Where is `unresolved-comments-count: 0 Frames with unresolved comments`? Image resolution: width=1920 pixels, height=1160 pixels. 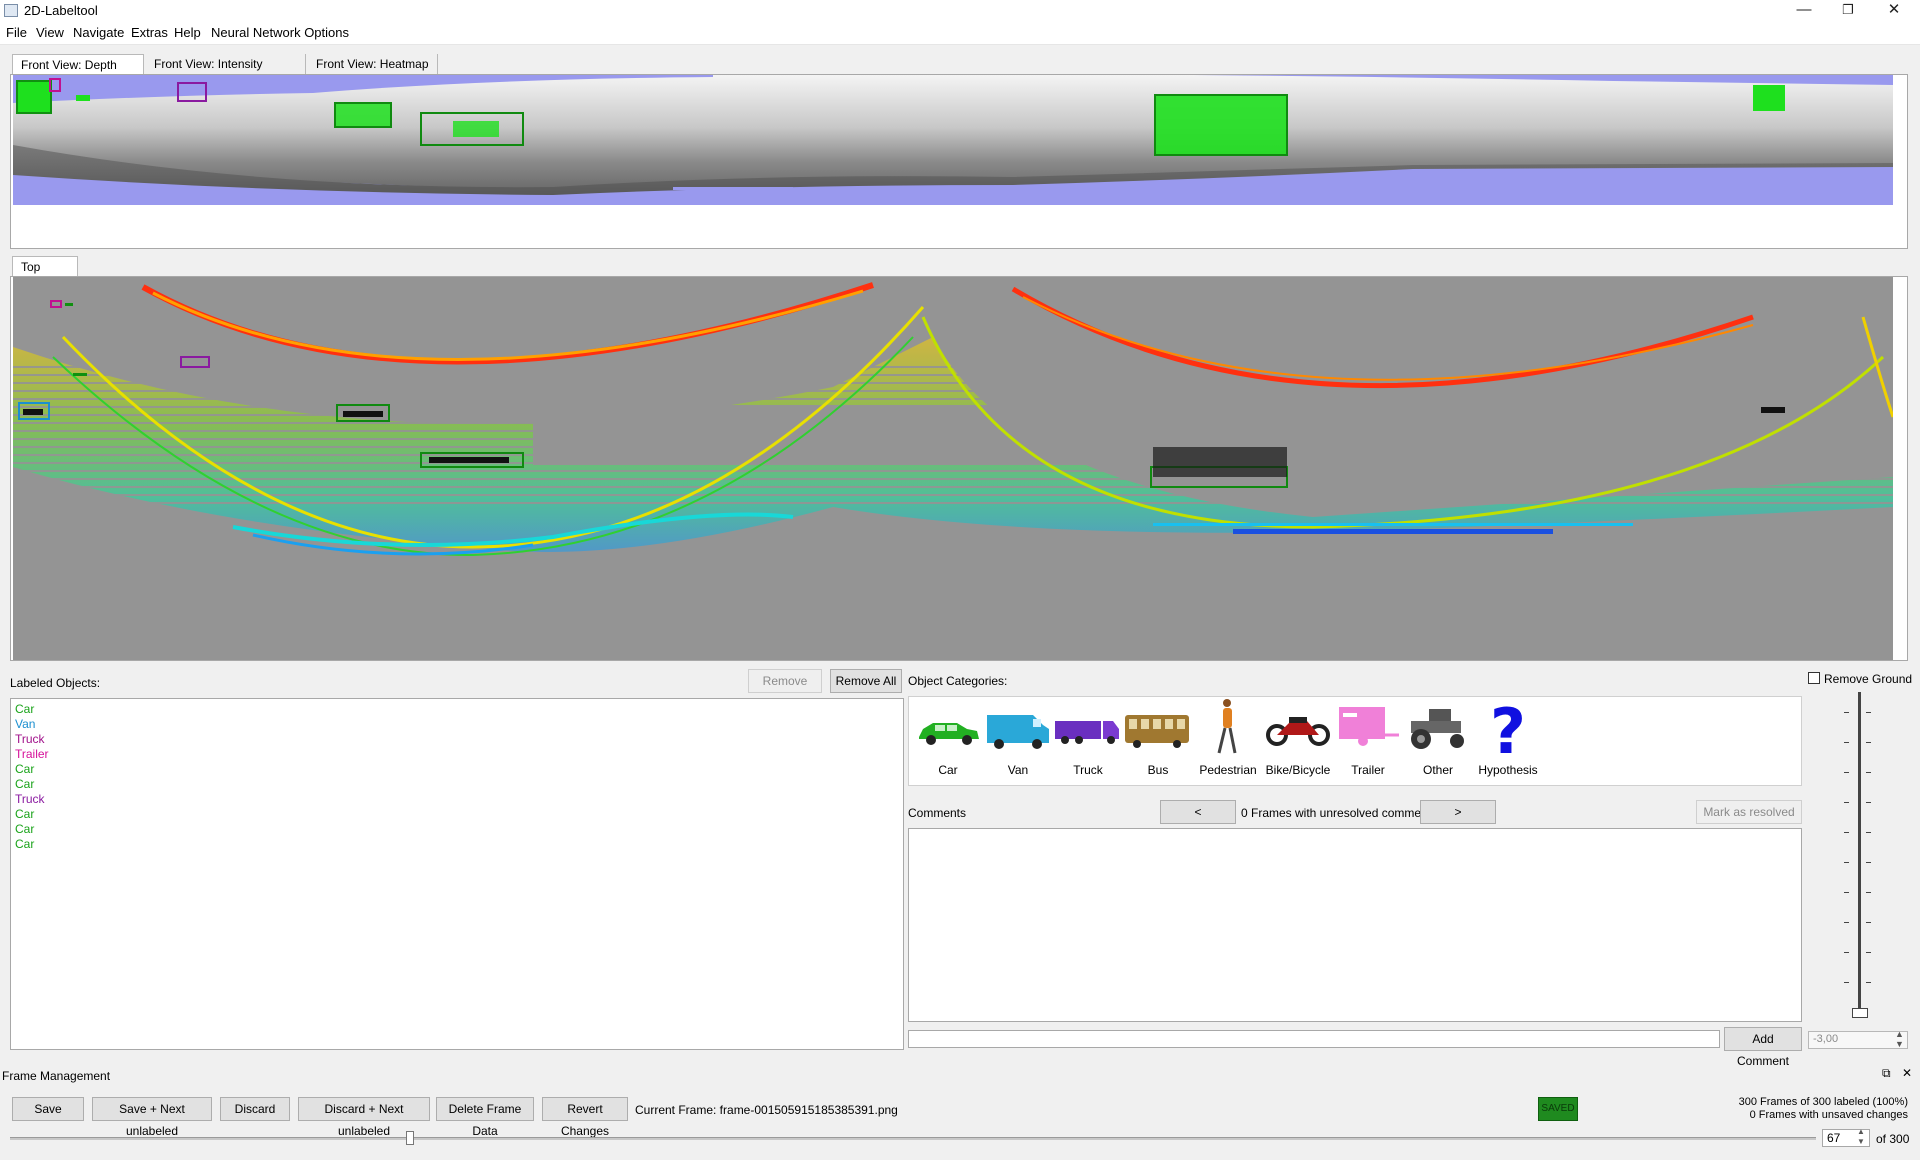 unresolved-comments-count: 0 Frames with unresolved comments is located at coordinates (1339, 813).